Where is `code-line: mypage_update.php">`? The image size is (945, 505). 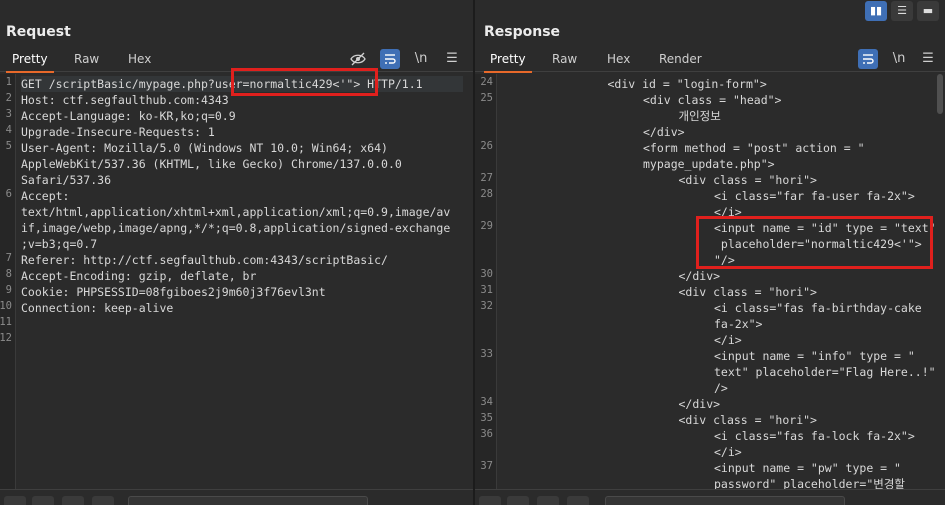 code-line: mypage_update.php"> is located at coordinates (709, 164).